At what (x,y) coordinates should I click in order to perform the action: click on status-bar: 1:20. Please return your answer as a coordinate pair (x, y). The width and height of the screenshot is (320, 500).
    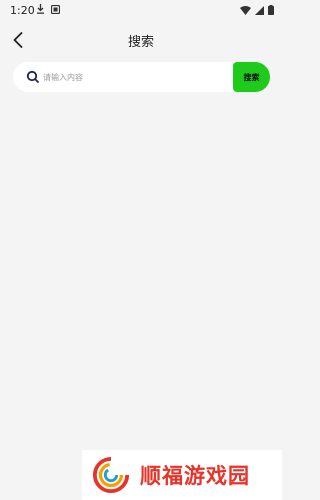
    Looking at the image, I should click on (141, 11).